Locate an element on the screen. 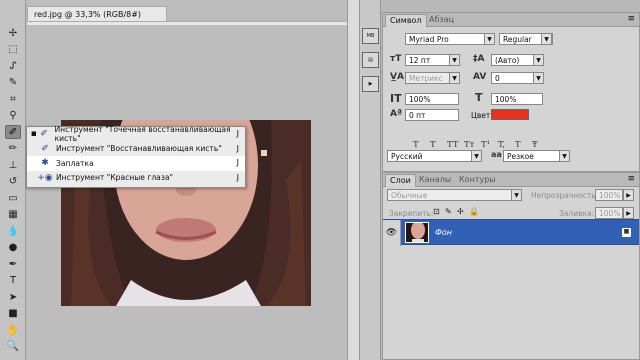 This screenshot has width=640, height=360. font-family-field: Myriad Pro is located at coordinates (450, 39).